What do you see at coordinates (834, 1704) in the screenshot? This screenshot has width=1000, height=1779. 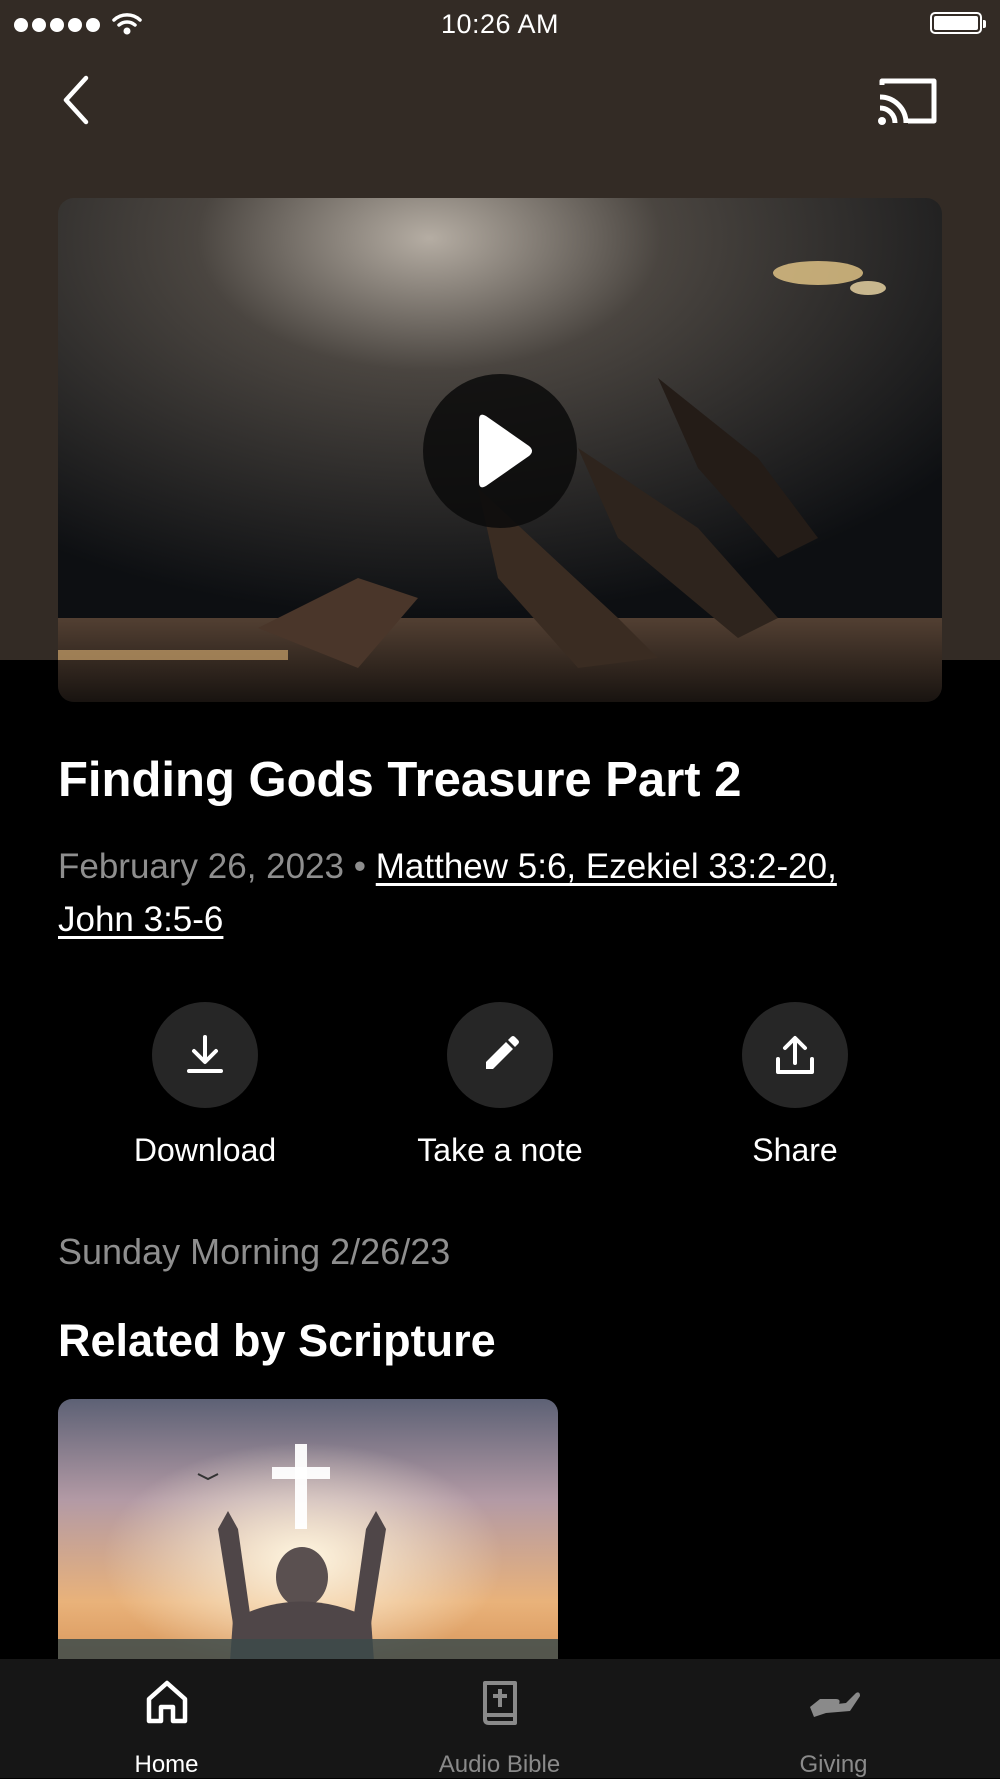 I see `giving-hand-icon` at bounding box center [834, 1704].